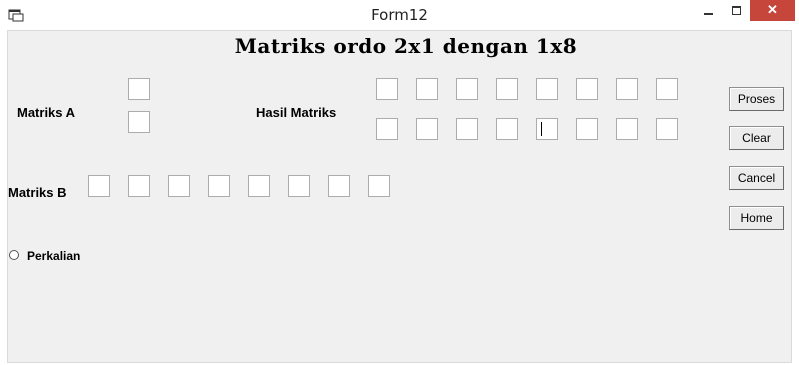 This screenshot has height=365, width=799. What do you see at coordinates (756, 218) in the screenshot?
I see `home-button: Home` at bounding box center [756, 218].